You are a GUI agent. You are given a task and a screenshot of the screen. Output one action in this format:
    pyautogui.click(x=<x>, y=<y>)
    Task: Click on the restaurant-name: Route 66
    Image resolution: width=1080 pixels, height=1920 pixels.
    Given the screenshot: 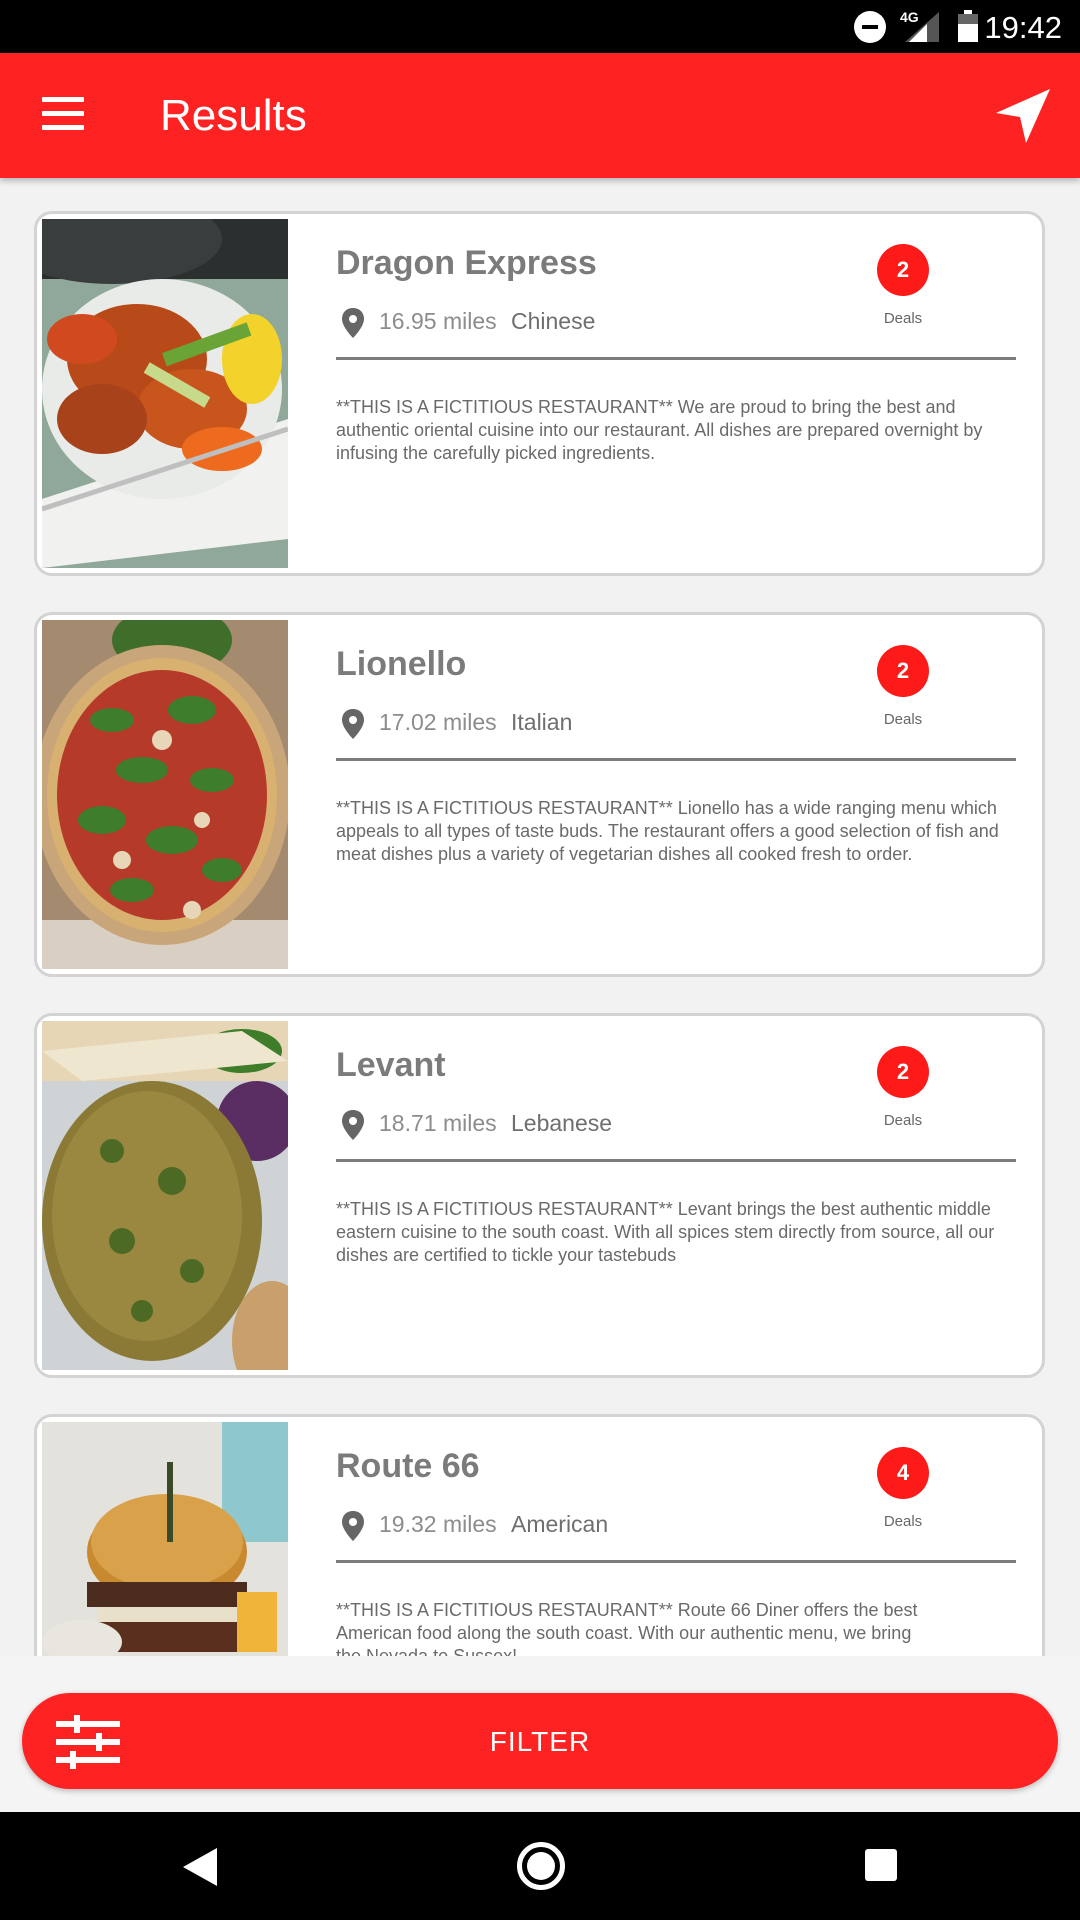 What is the action you would take?
    pyautogui.click(x=408, y=1466)
    